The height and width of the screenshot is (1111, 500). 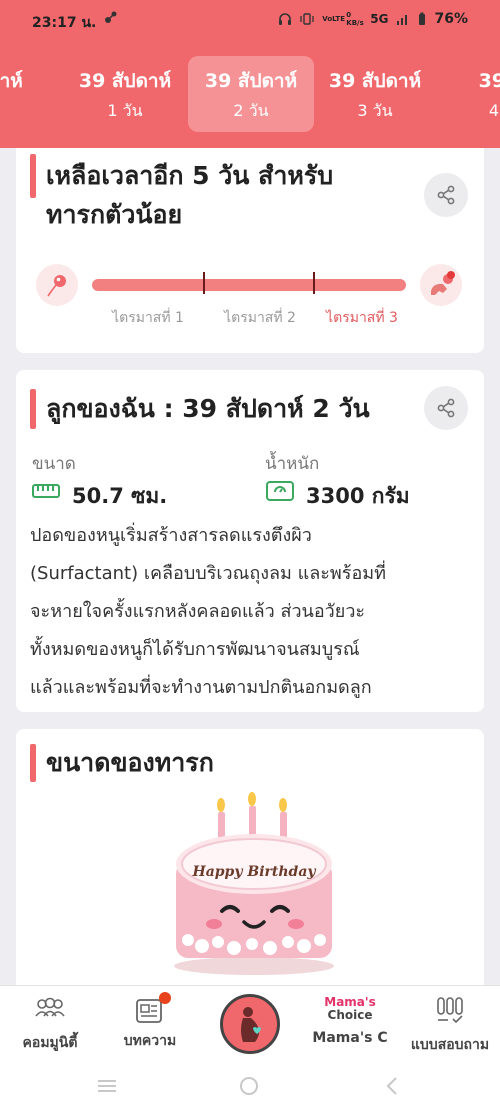 I want to click on countdown-title-line1: เหลือเวลาอีก 5 วัน สำหรับ, so click(x=190, y=175).